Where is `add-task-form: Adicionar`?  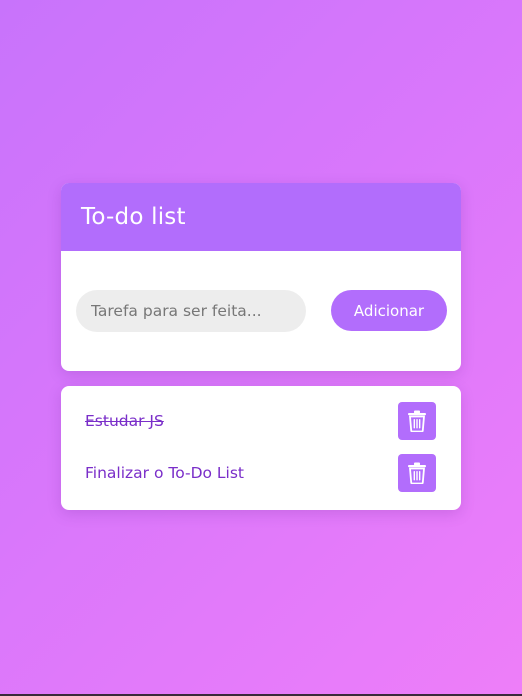 add-task-form: Adicionar is located at coordinates (261, 311).